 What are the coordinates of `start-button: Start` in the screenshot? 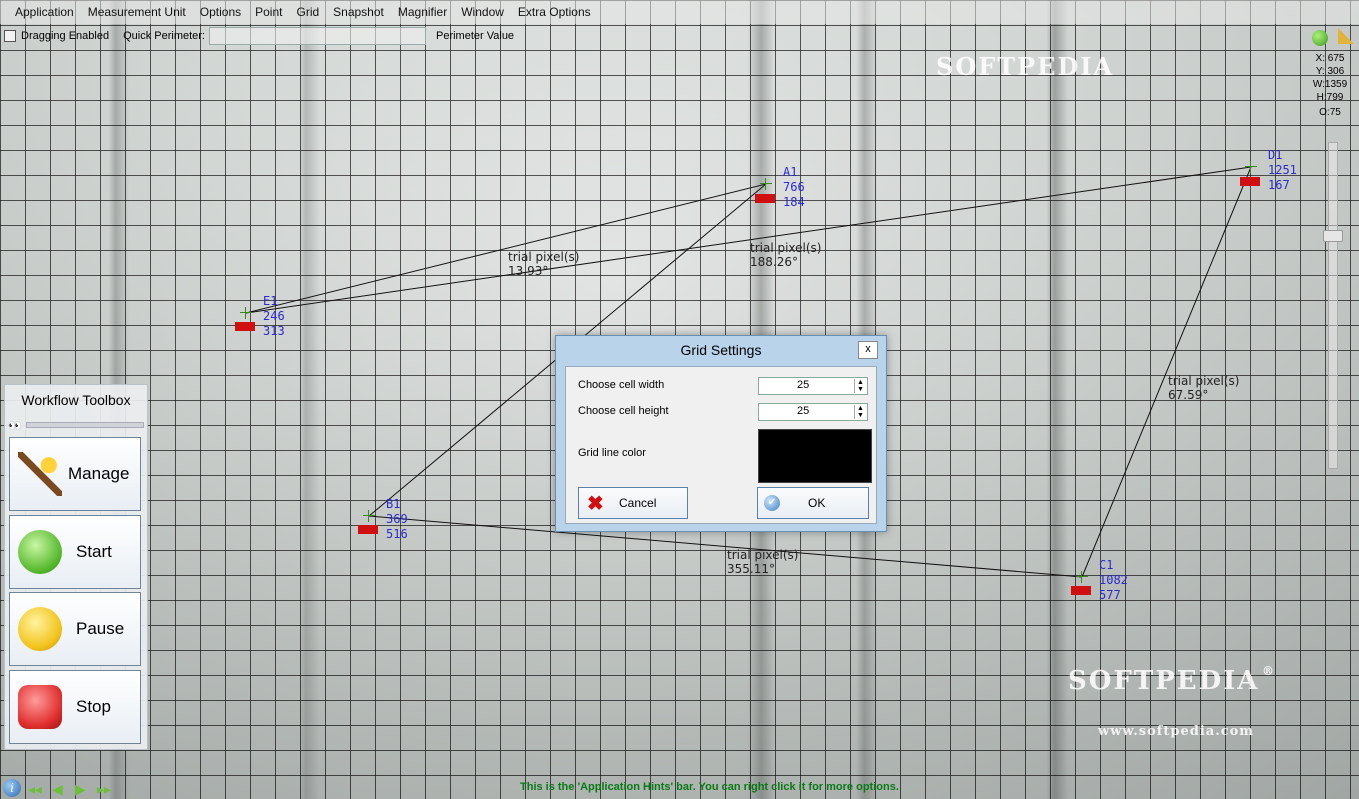 It's located at (75, 552).